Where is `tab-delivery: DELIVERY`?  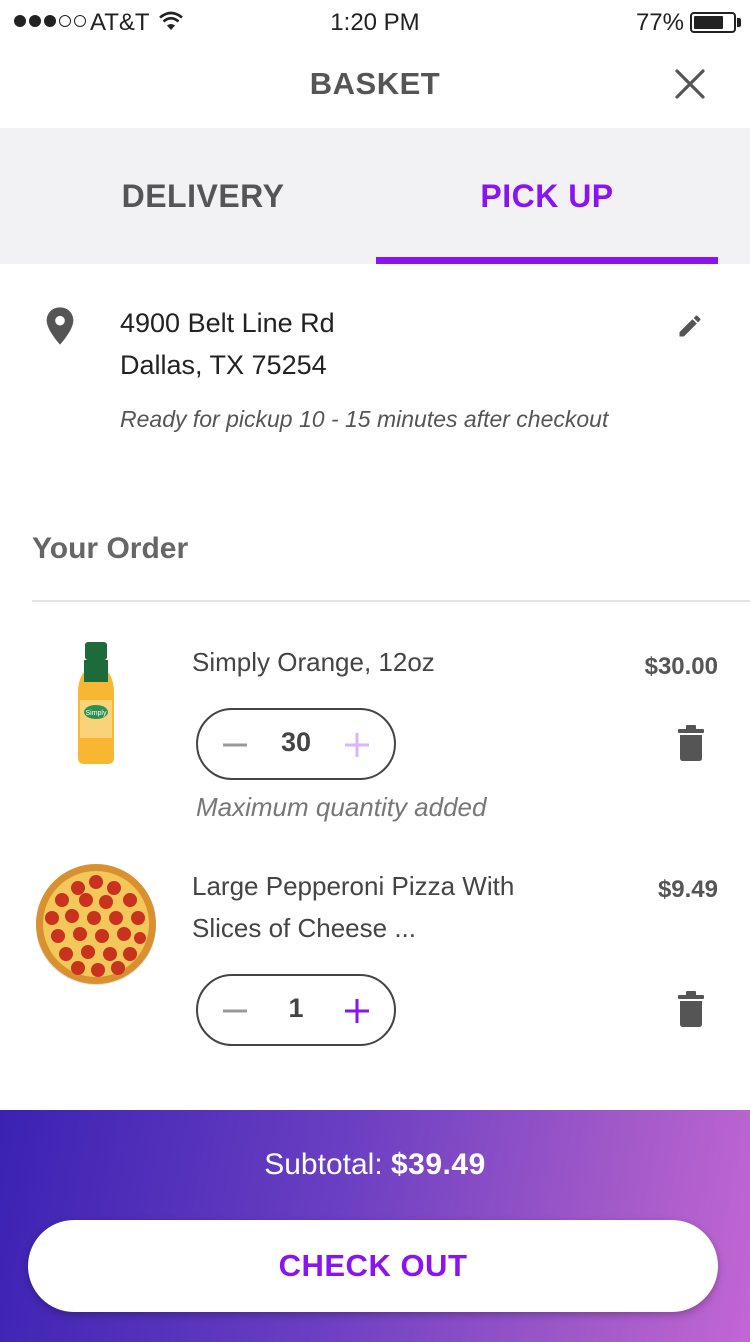
tab-delivery: DELIVERY is located at coordinates (203, 196).